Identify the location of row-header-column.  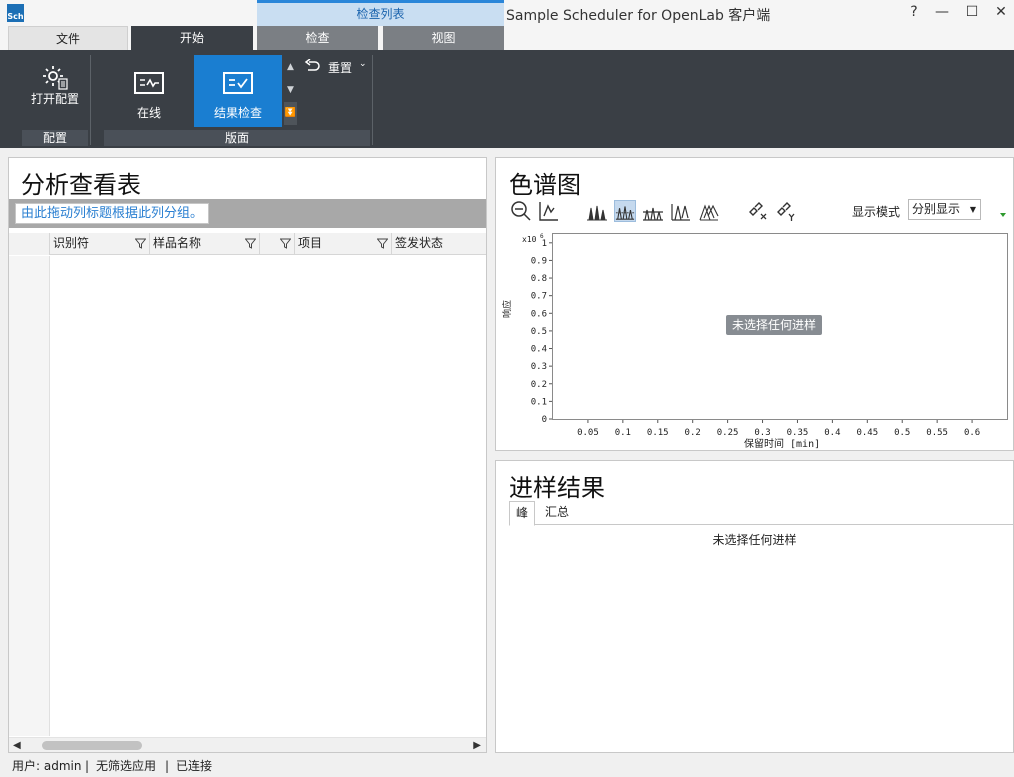
(29, 496).